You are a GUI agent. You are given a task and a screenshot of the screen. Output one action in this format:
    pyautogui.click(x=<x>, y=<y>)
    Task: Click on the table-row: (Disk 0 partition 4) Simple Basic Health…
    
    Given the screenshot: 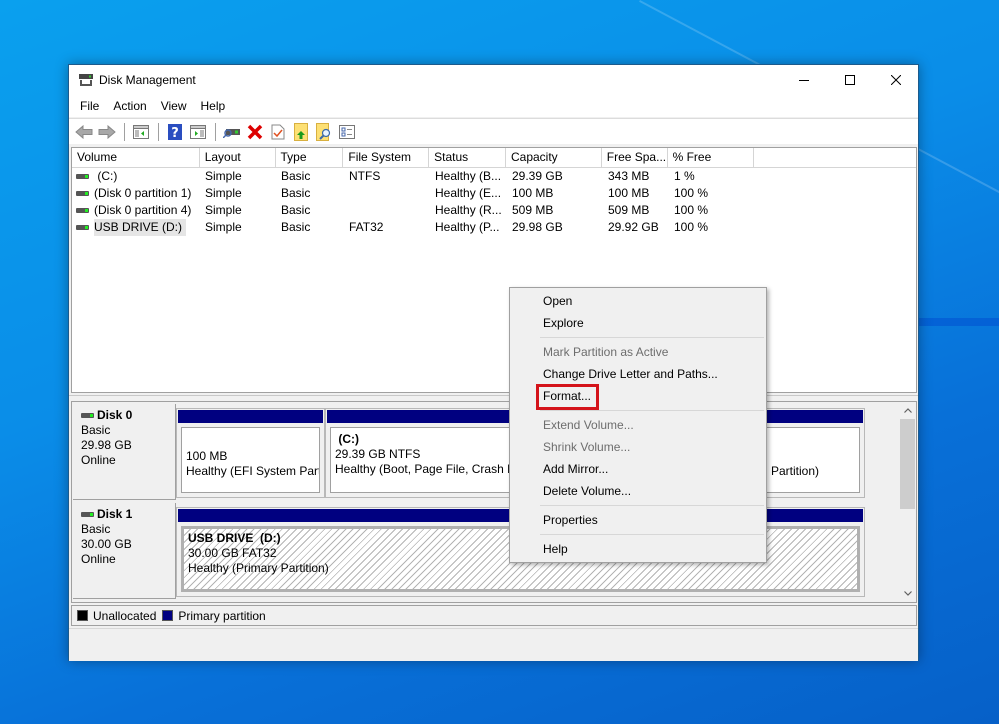 What is the action you would take?
    pyautogui.click(x=494, y=210)
    